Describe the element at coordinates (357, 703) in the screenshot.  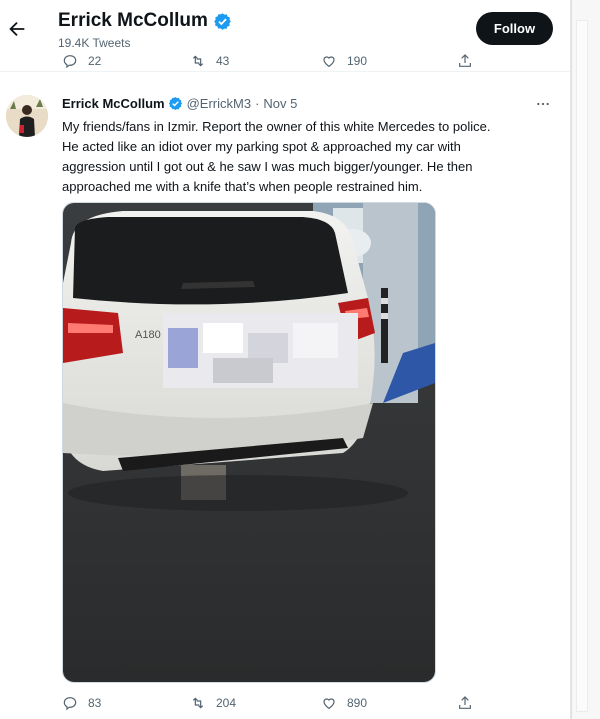
I see `like-count: 890` at that location.